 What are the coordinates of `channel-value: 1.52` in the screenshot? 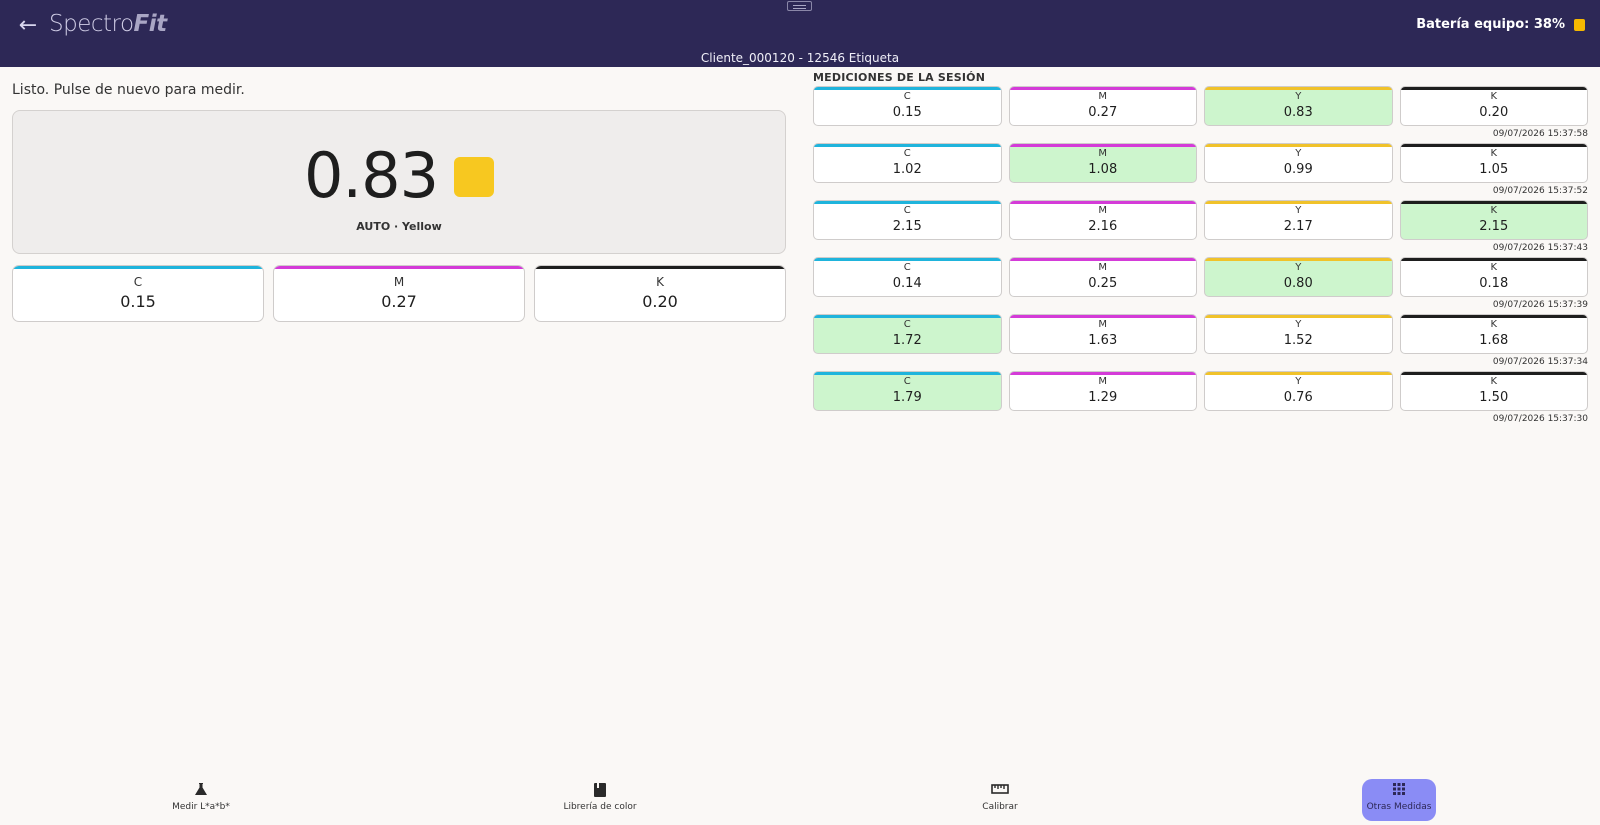 It's located at (1298, 340).